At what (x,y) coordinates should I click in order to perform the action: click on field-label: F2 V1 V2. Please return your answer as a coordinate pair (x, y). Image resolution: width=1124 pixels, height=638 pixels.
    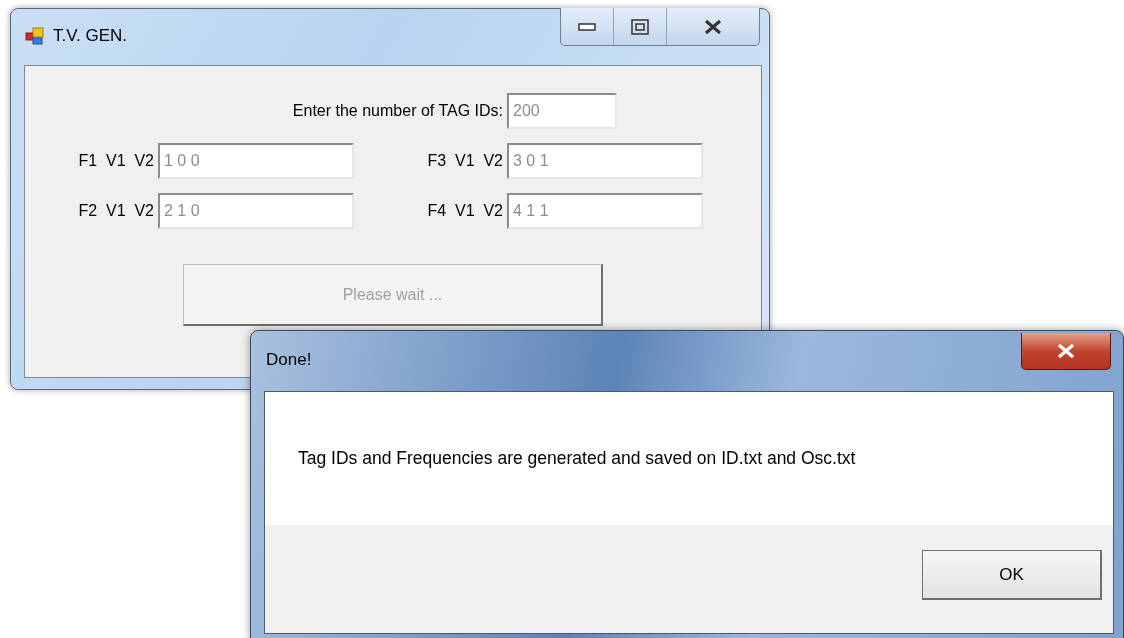
    Looking at the image, I should click on (116, 211).